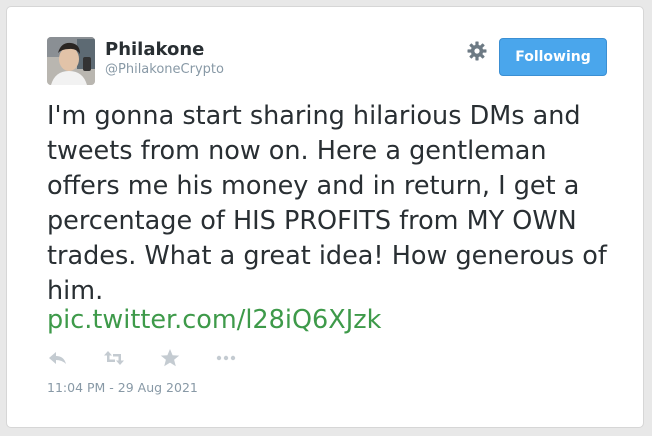  I want to click on display-name: Philakone, so click(154, 50).